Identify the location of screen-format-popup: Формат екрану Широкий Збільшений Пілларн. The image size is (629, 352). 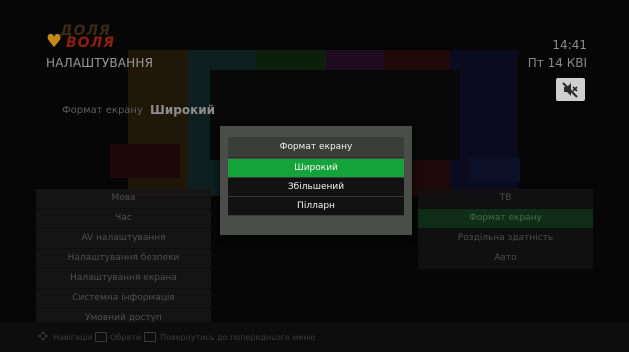
(316, 180).